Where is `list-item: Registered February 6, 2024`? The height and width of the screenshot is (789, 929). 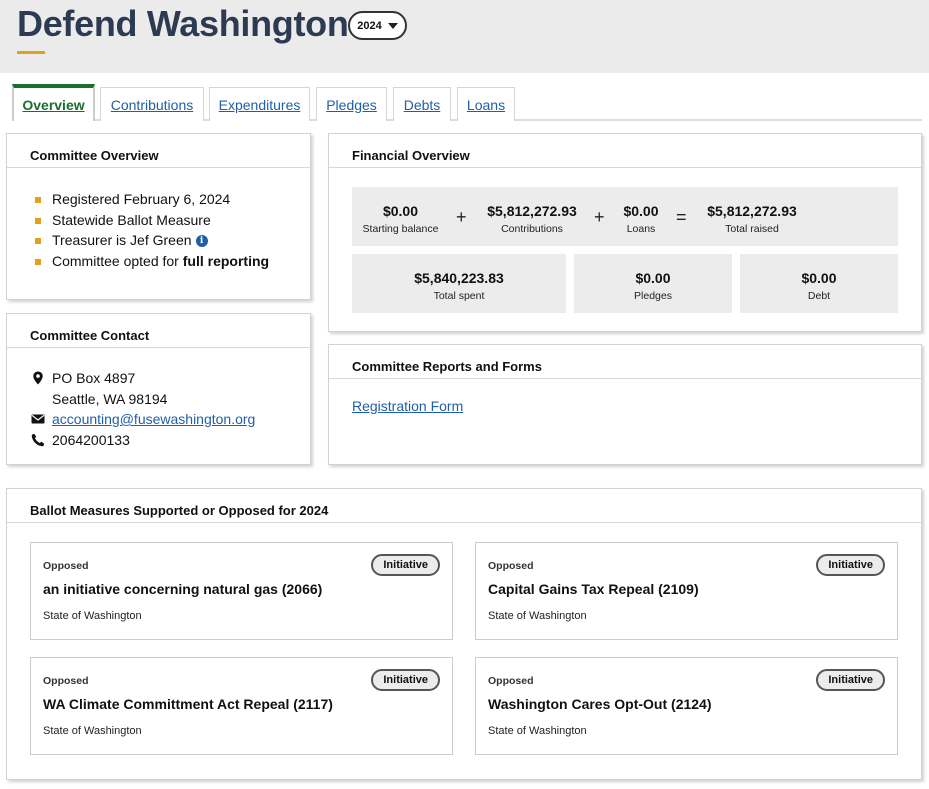
list-item: Registered February 6, 2024 is located at coordinates (151, 199).